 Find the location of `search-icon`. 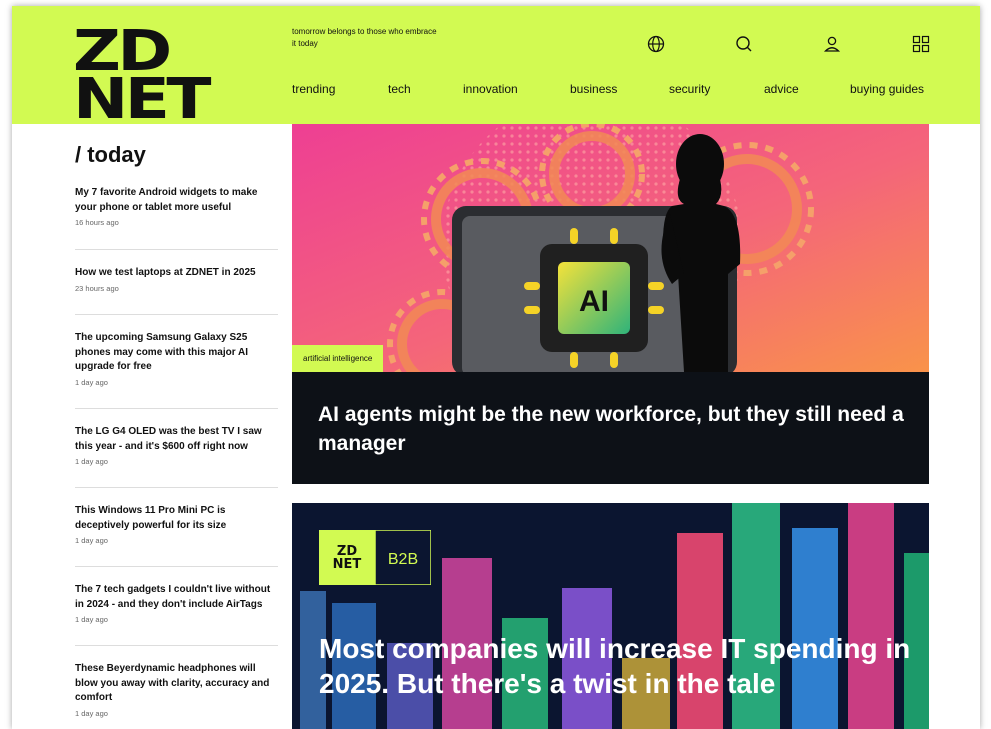

search-icon is located at coordinates (744, 44).